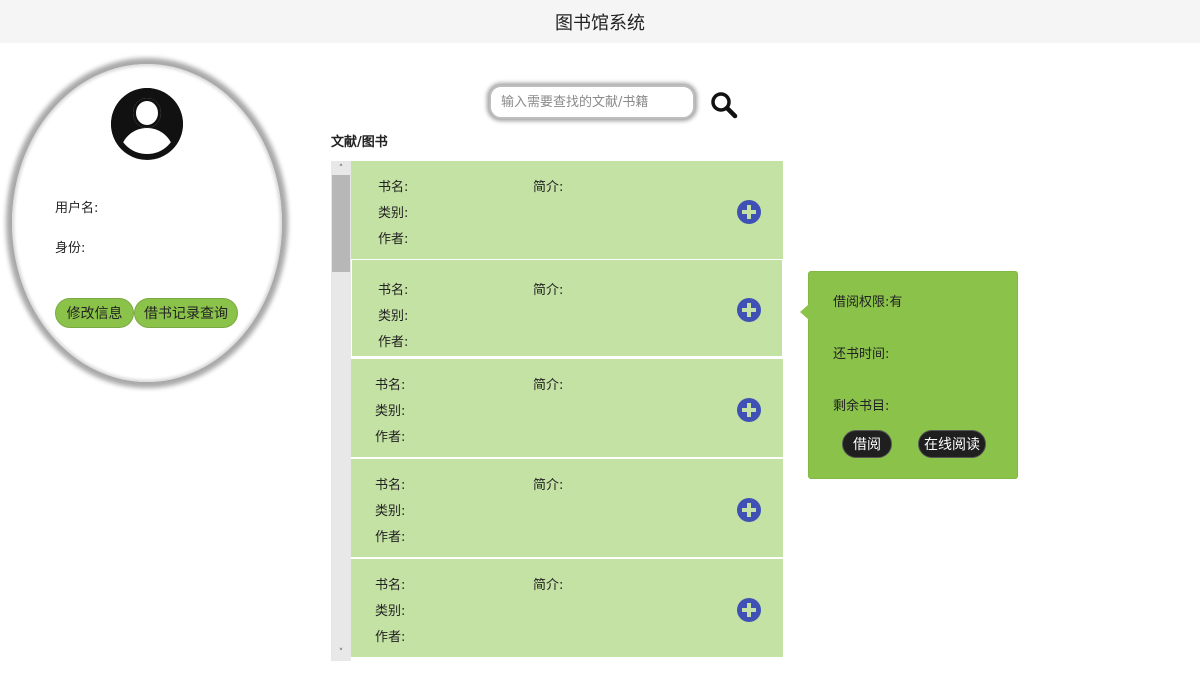  What do you see at coordinates (94, 313) in the screenshot?
I see `edit-info-button: 修改信息` at bounding box center [94, 313].